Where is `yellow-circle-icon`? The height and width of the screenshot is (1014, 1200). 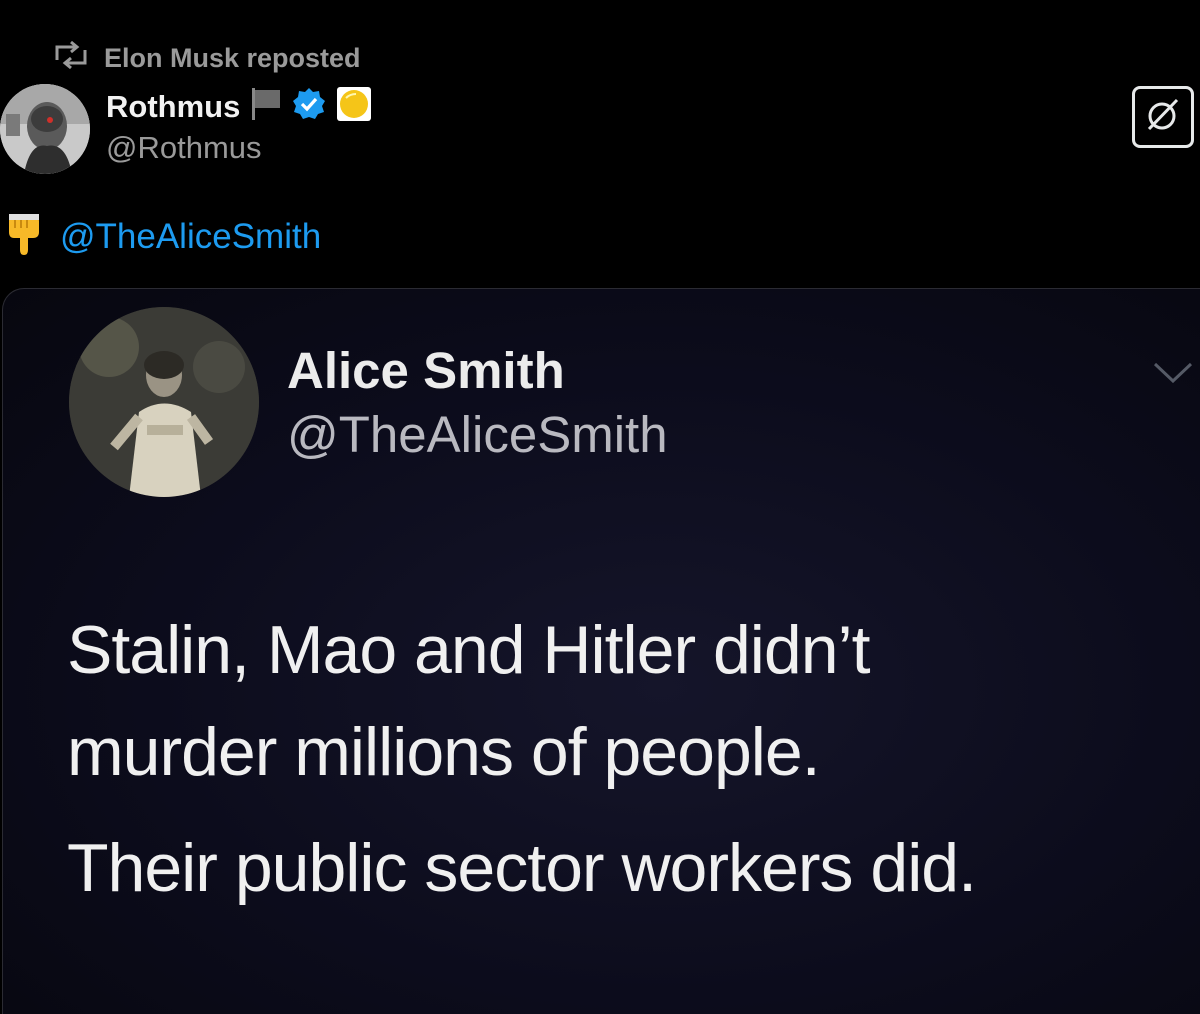 yellow-circle-icon is located at coordinates (354, 106).